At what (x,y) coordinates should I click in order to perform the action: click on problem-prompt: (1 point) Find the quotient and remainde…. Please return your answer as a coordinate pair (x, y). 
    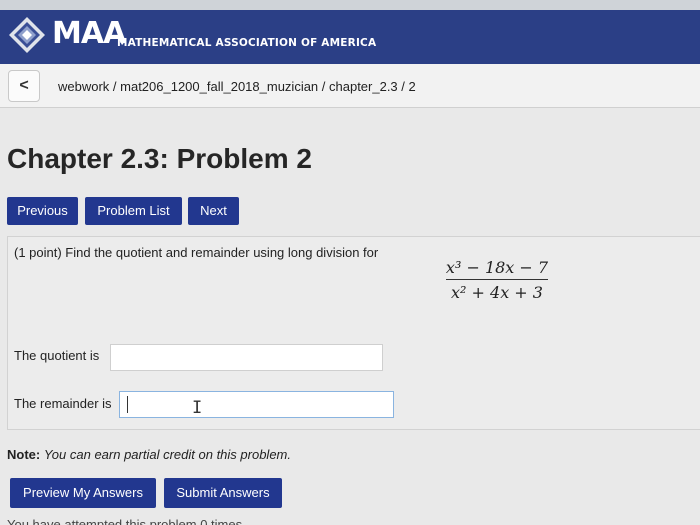
    Looking at the image, I should click on (196, 252).